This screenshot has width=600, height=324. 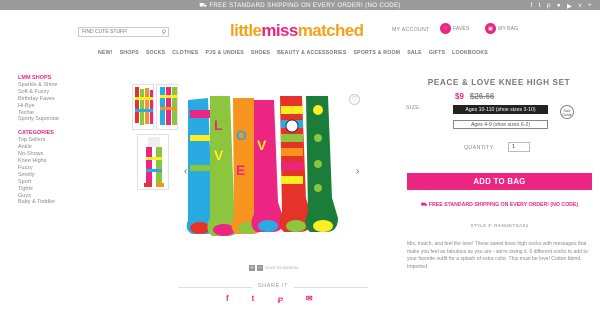 I want to click on price-block: $9 $26.66, so click(x=474, y=96).